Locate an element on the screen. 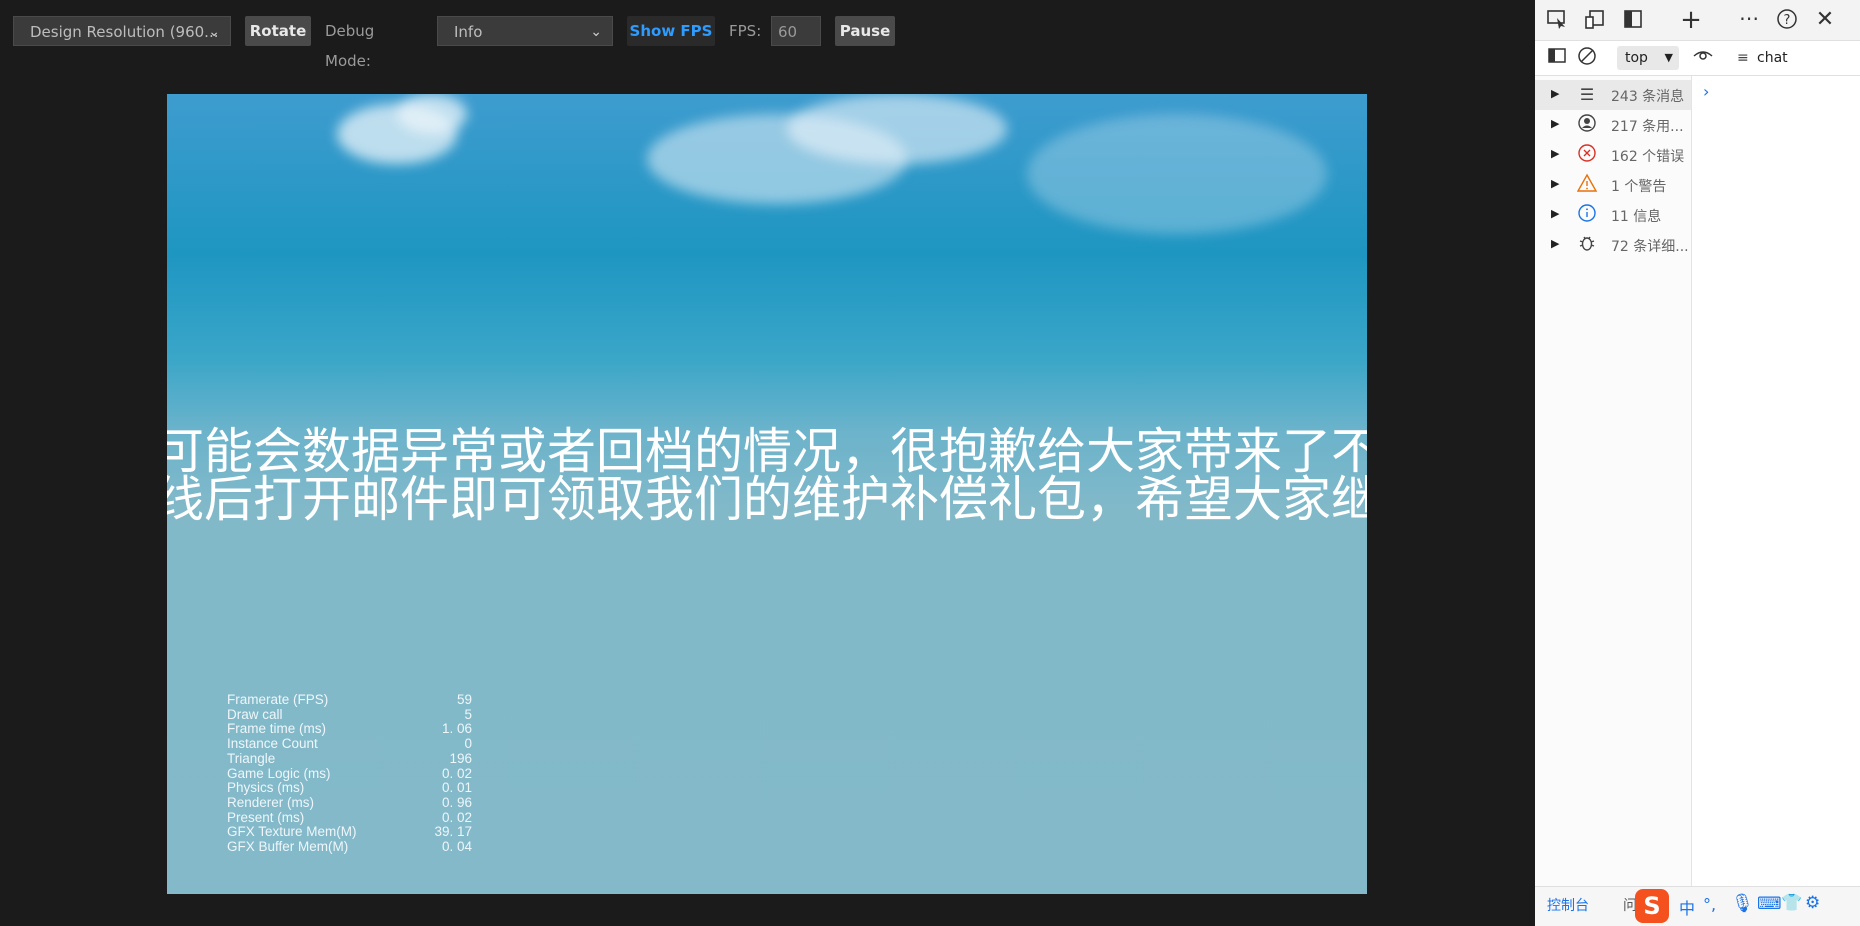  stat-row: GFX Buffer Mem(M) 0. 04 is located at coordinates (349, 847).